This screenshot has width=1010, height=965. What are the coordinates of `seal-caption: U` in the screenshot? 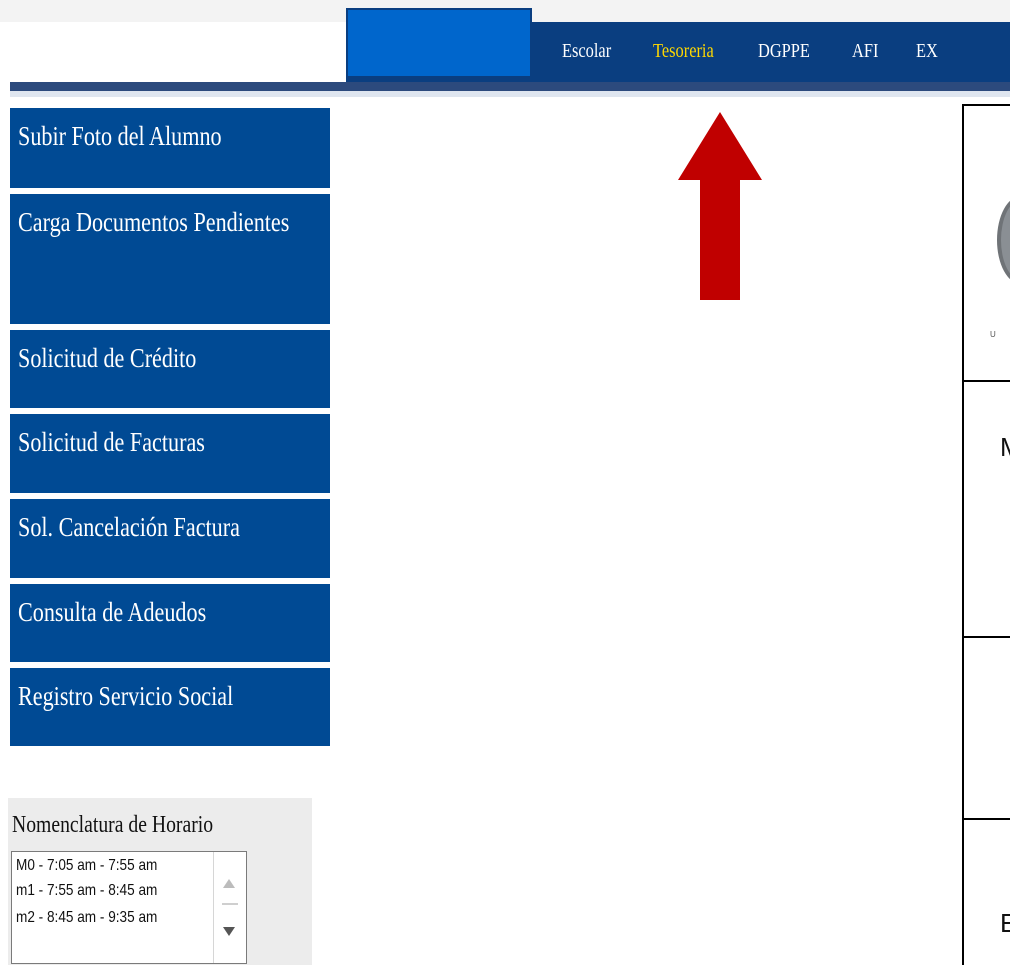 It's located at (993, 334).